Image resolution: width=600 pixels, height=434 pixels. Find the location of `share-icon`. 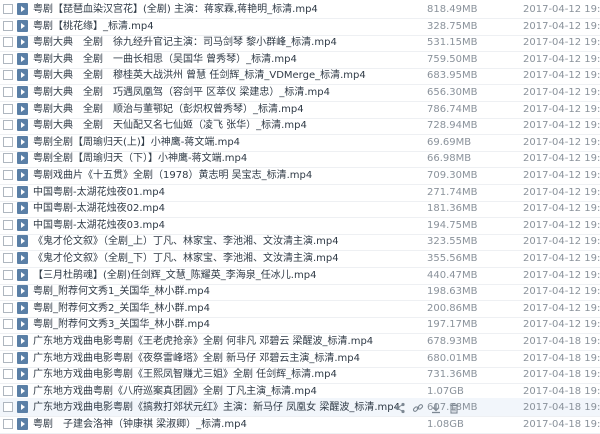

share-icon is located at coordinates (400, 408).